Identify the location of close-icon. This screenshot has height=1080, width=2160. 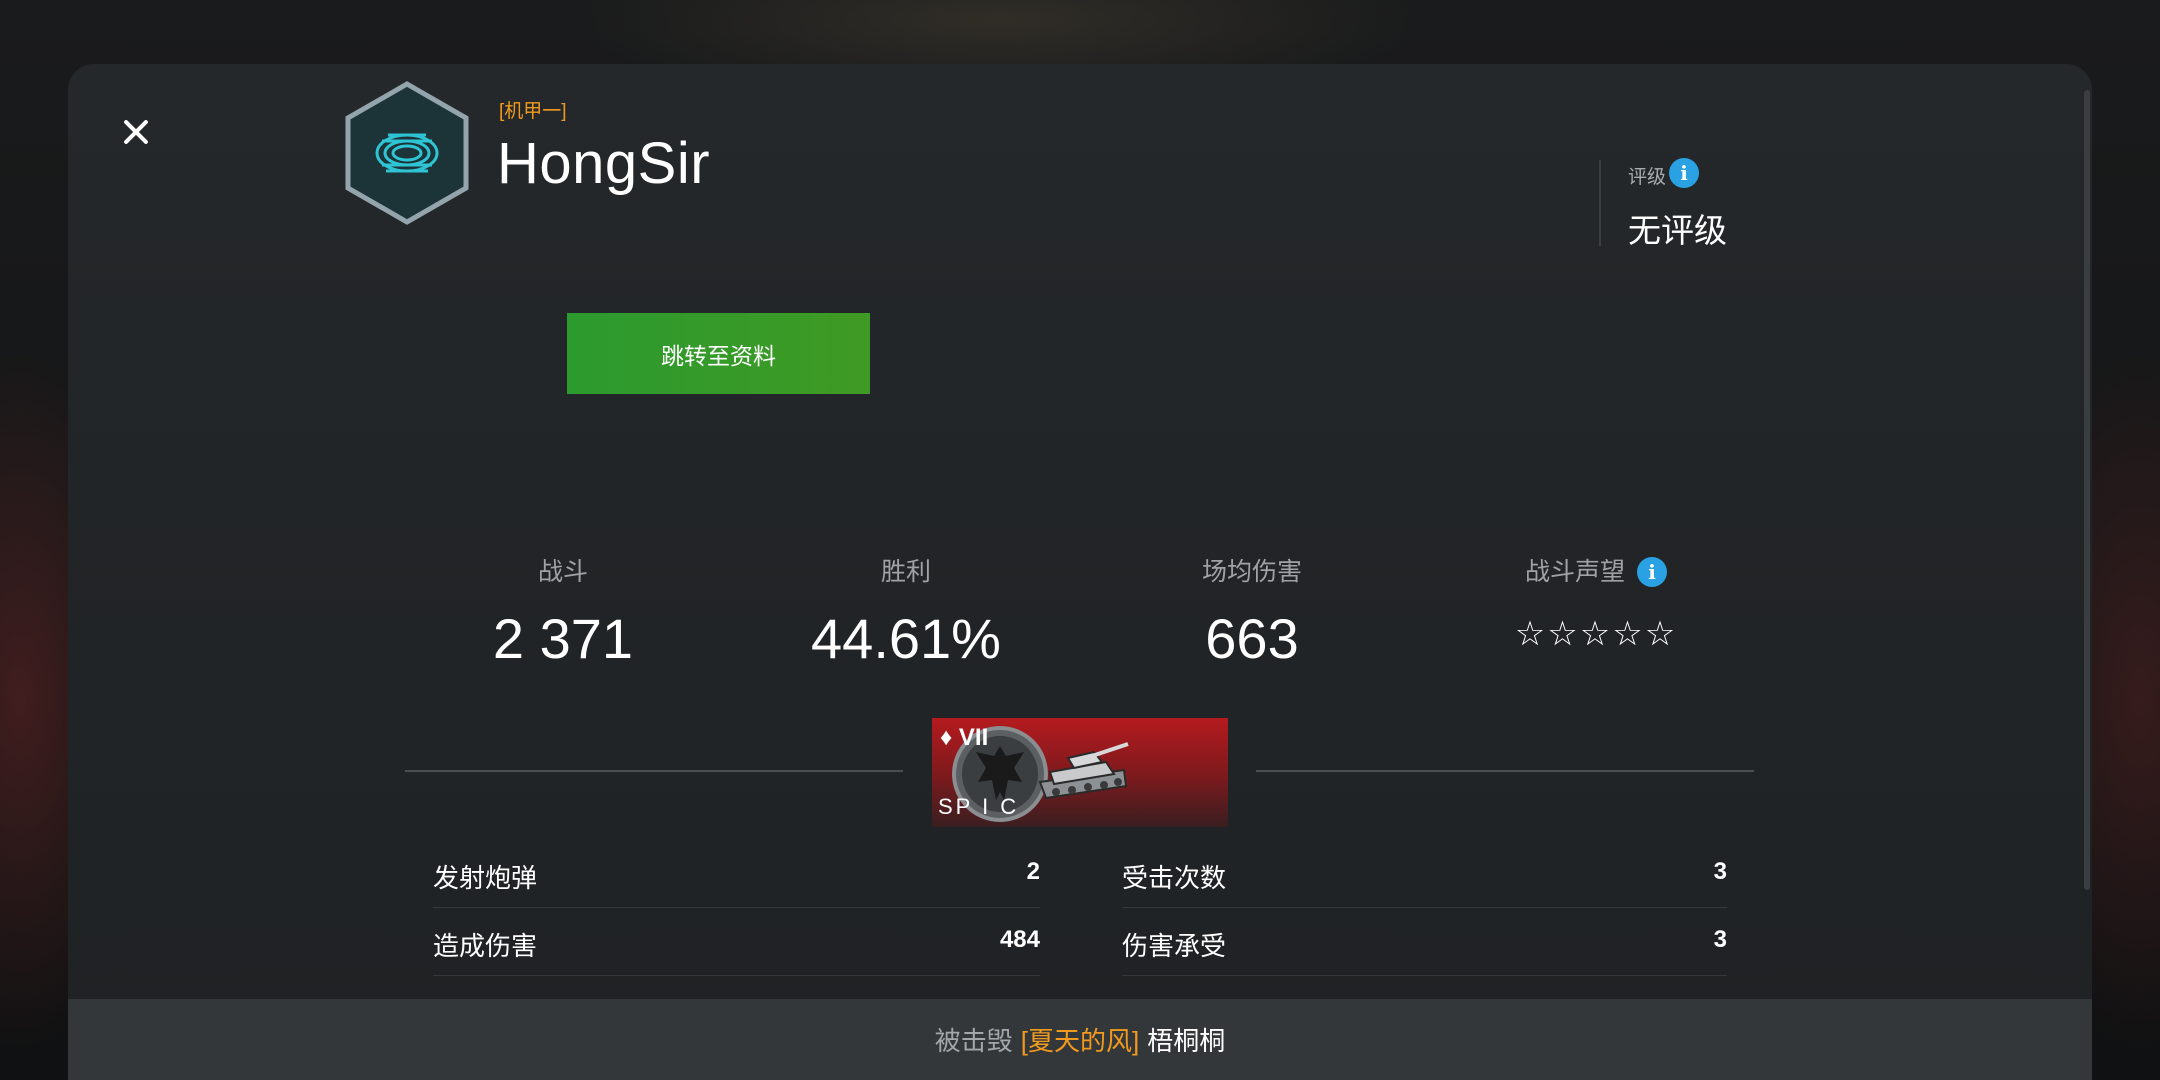
(136, 132).